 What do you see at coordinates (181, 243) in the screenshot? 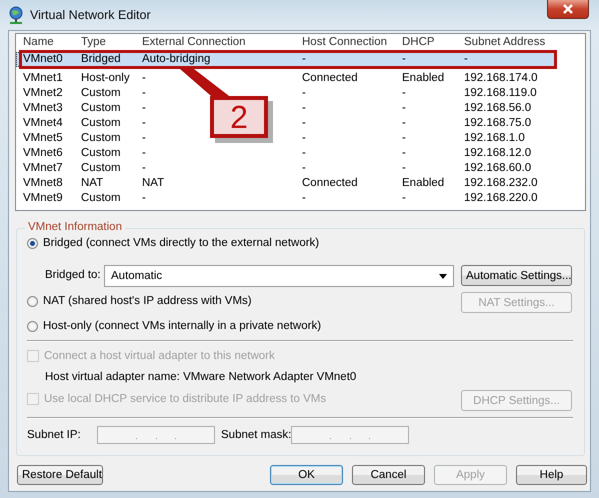
I see `bridged-label: Bridged (connect VMs directly to the external network)` at bounding box center [181, 243].